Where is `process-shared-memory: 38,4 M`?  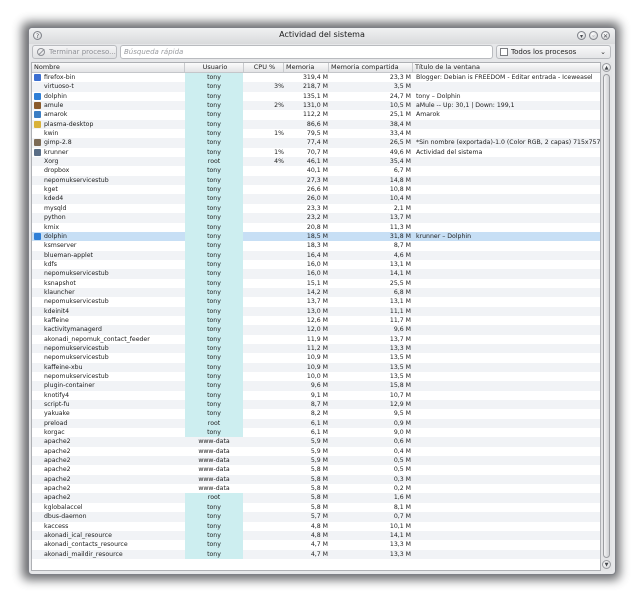 process-shared-memory: 38,4 M is located at coordinates (400, 124).